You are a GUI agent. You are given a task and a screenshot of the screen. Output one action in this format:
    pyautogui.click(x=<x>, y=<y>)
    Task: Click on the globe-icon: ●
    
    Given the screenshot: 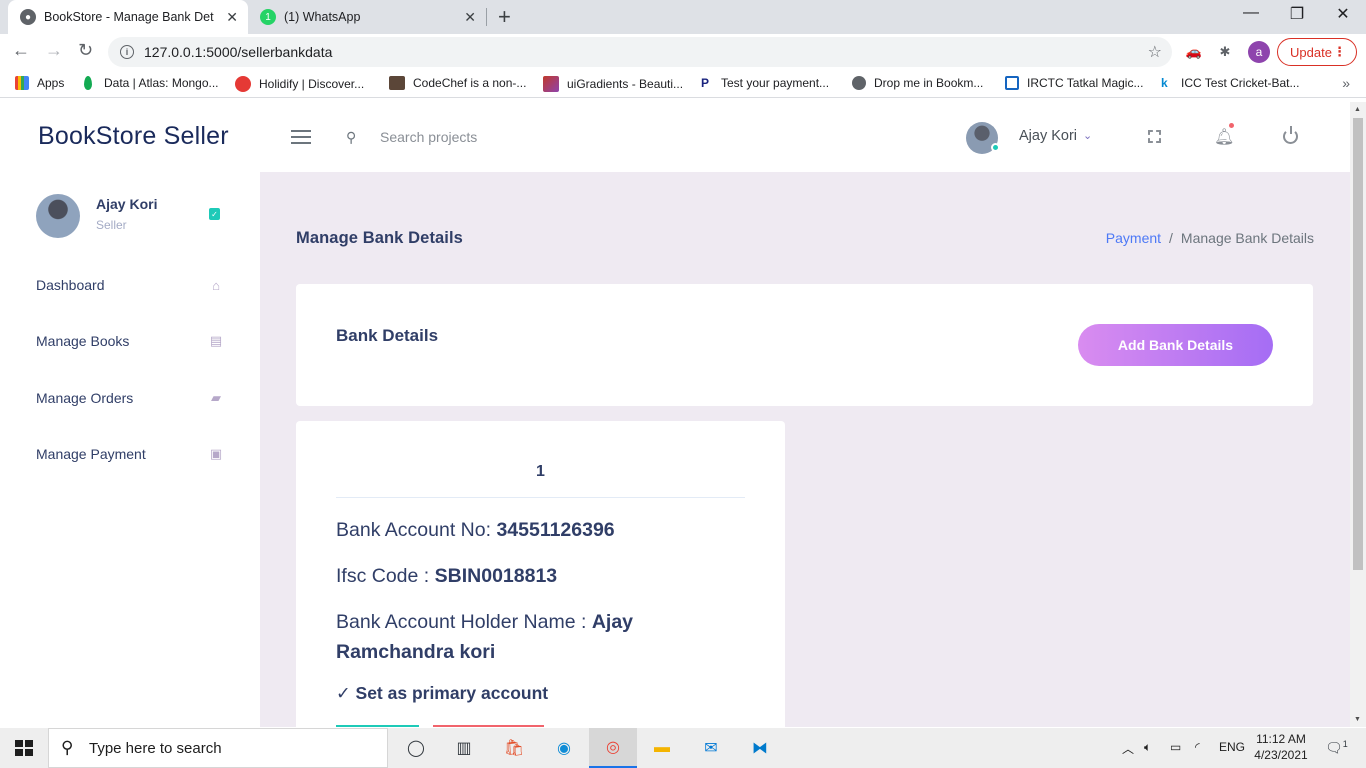 What is the action you would take?
    pyautogui.click(x=28, y=17)
    